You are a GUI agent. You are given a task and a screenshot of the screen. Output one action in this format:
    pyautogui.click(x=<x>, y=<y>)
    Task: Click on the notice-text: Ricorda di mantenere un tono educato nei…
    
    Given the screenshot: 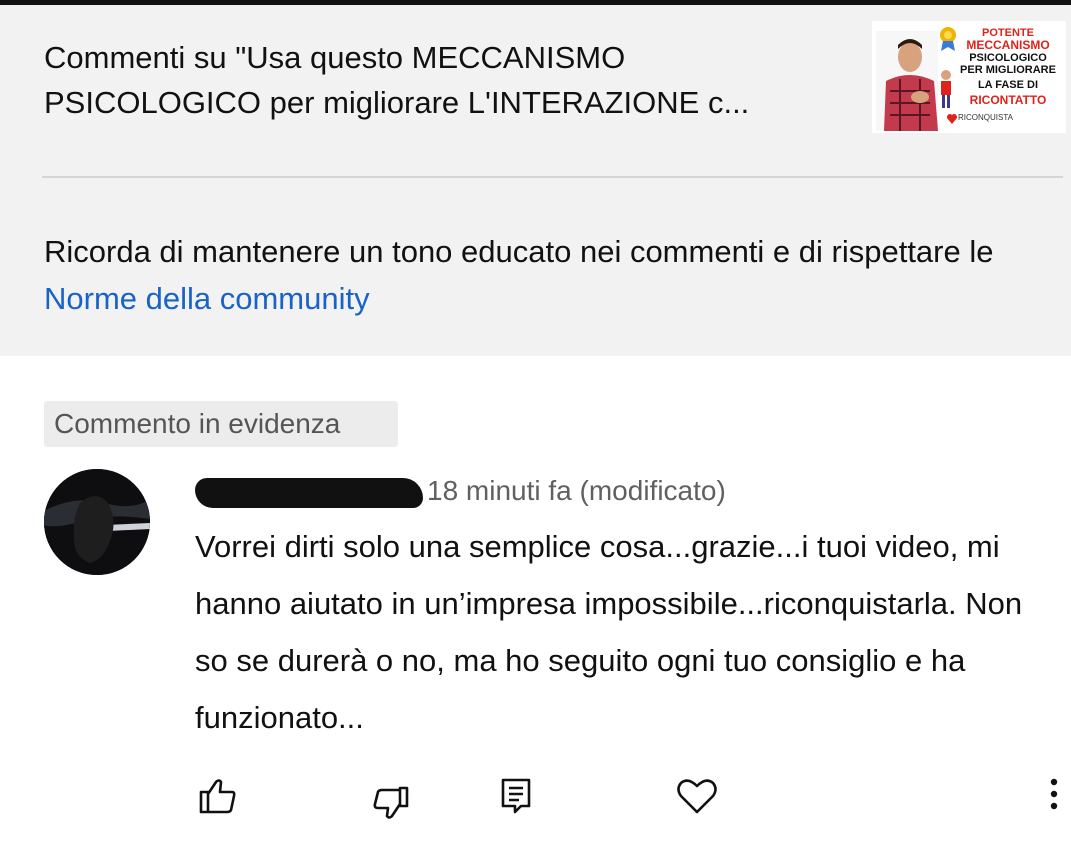 What is the action you would take?
    pyautogui.click(x=519, y=251)
    